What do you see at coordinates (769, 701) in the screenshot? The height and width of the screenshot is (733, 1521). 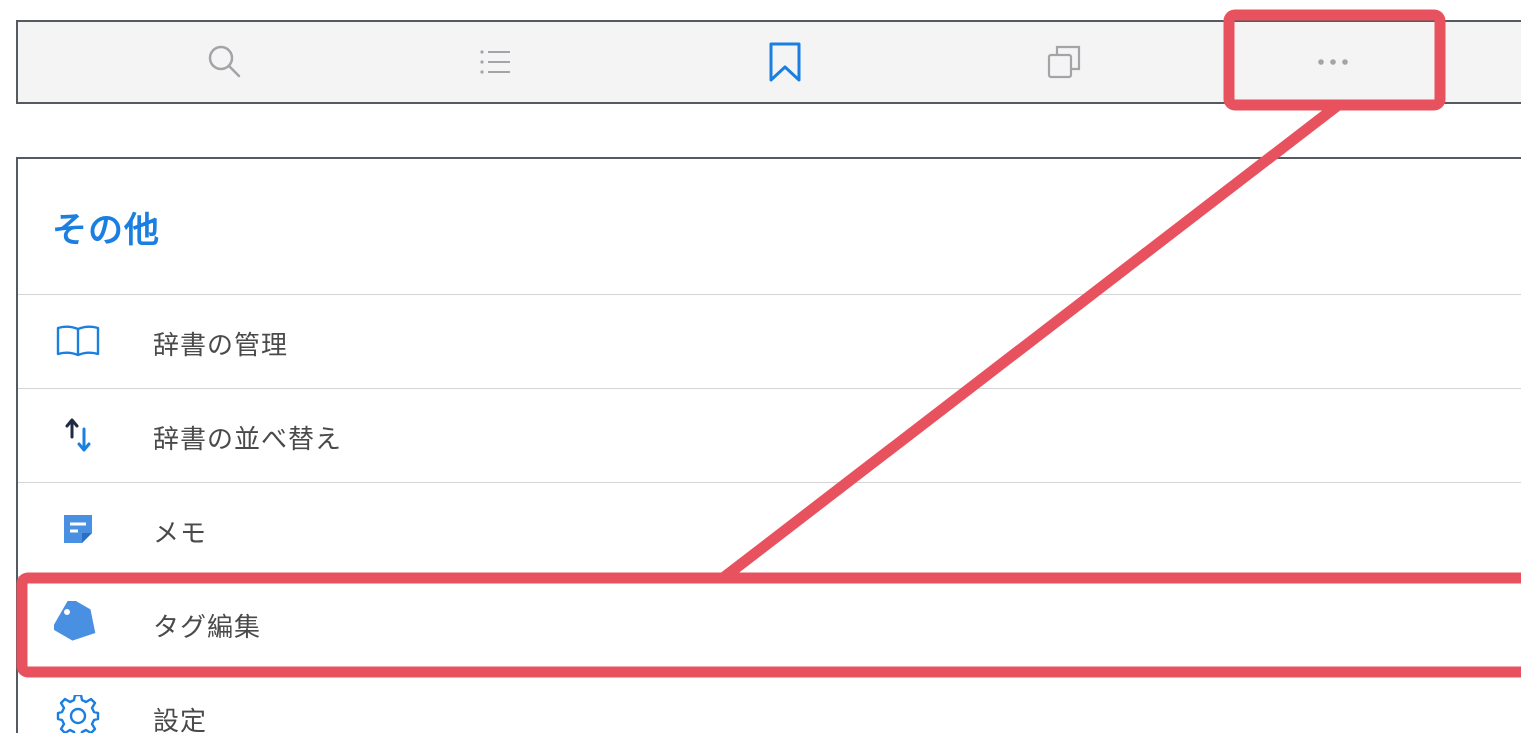 I see `menu-item-settings: 設定` at bounding box center [769, 701].